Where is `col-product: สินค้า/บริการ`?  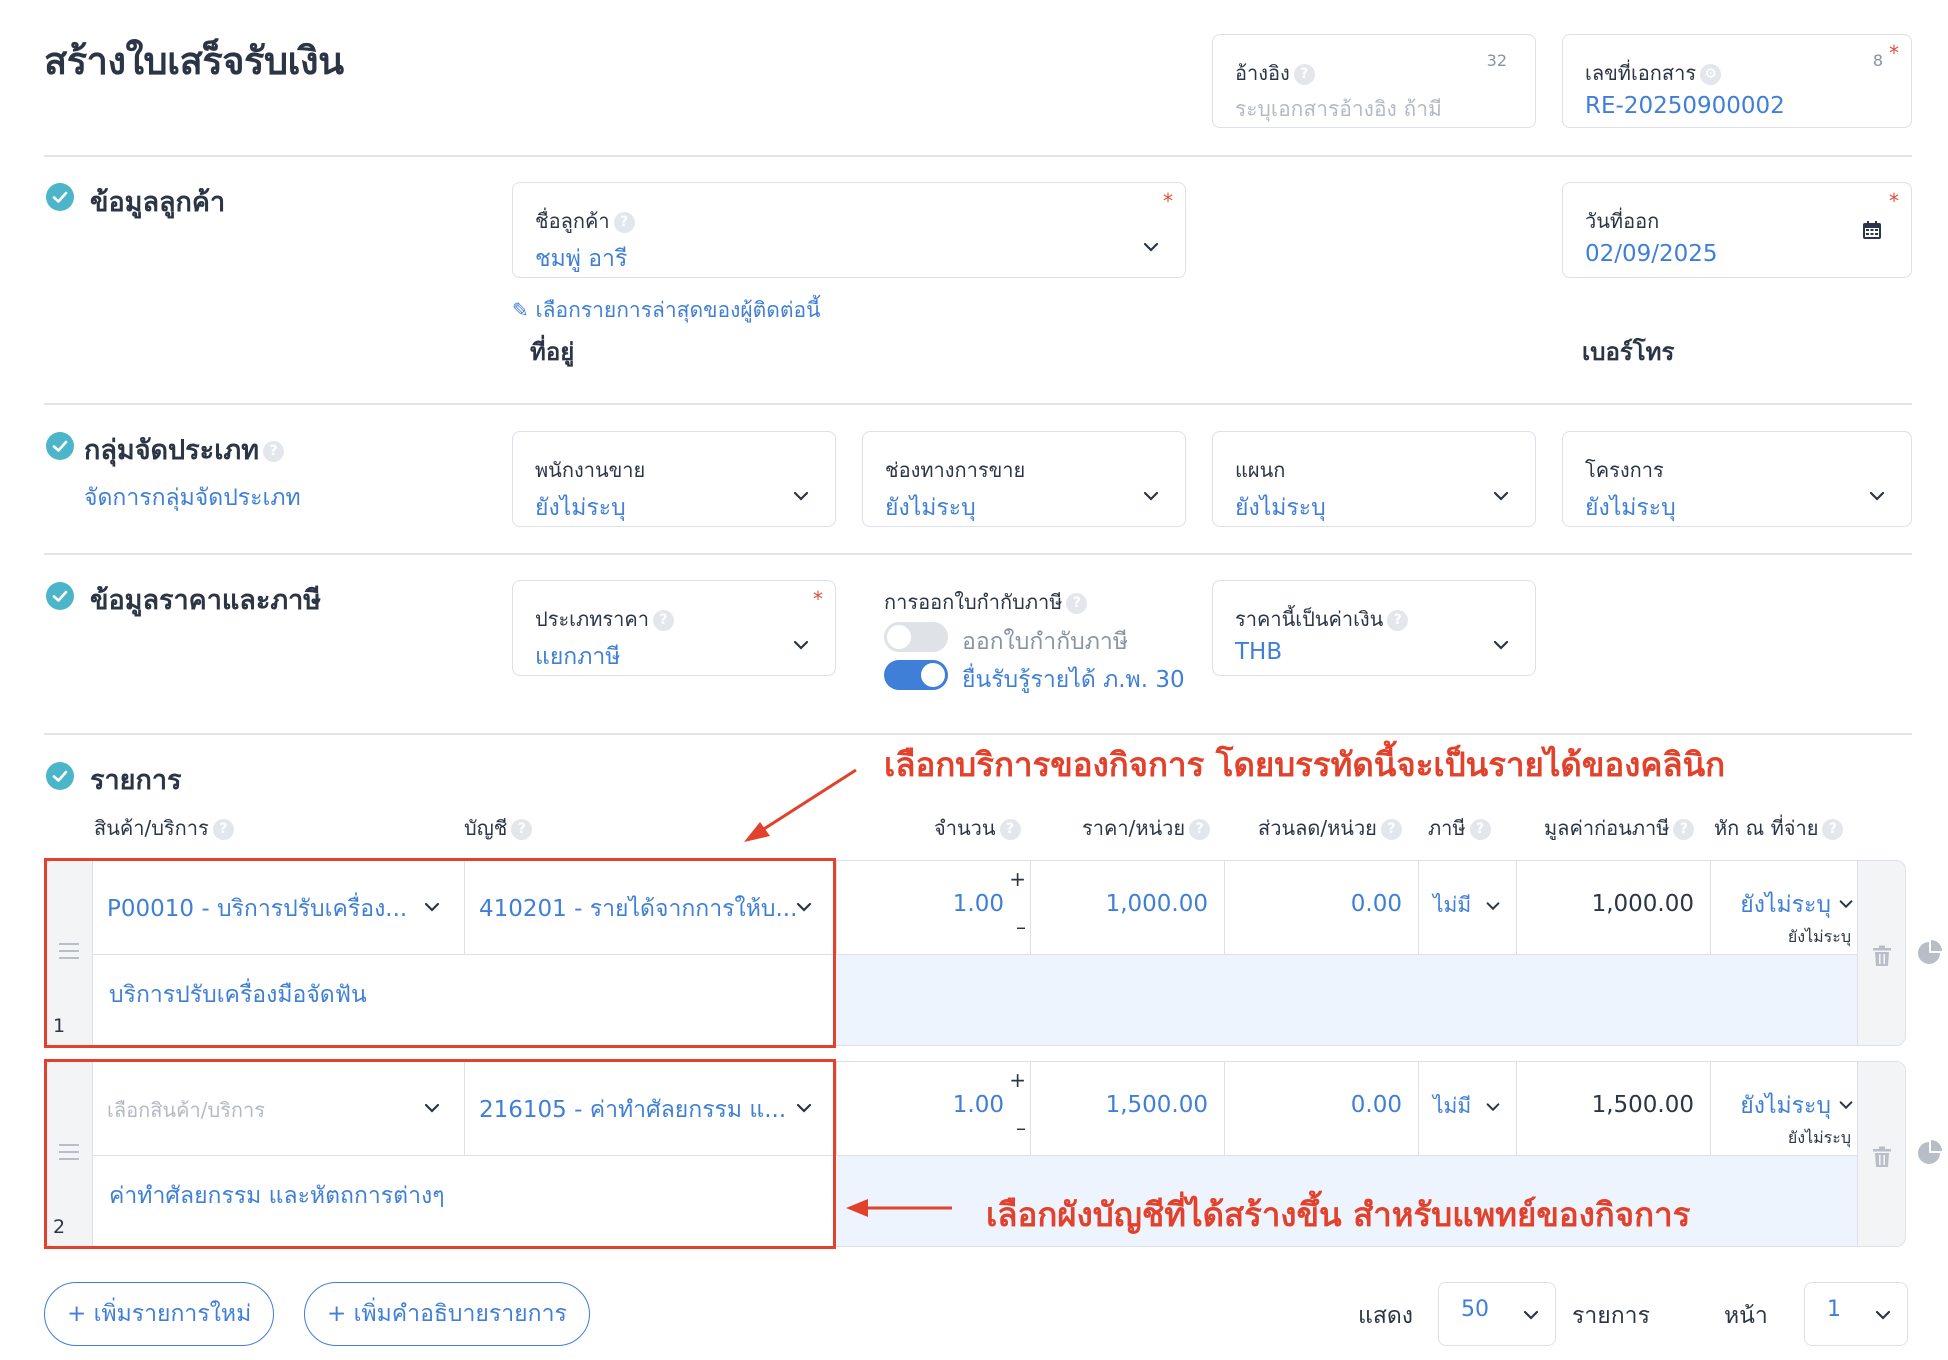
col-product: สินค้า/บริการ is located at coordinates (151, 828).